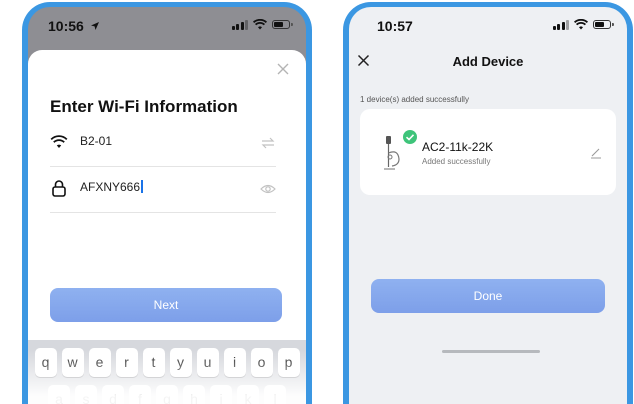 The image size is (634, 404). Describe the element at coordinates (167, 362) in the screenshot. I see `keyboard-row-1: qwertyuiop` at that location.